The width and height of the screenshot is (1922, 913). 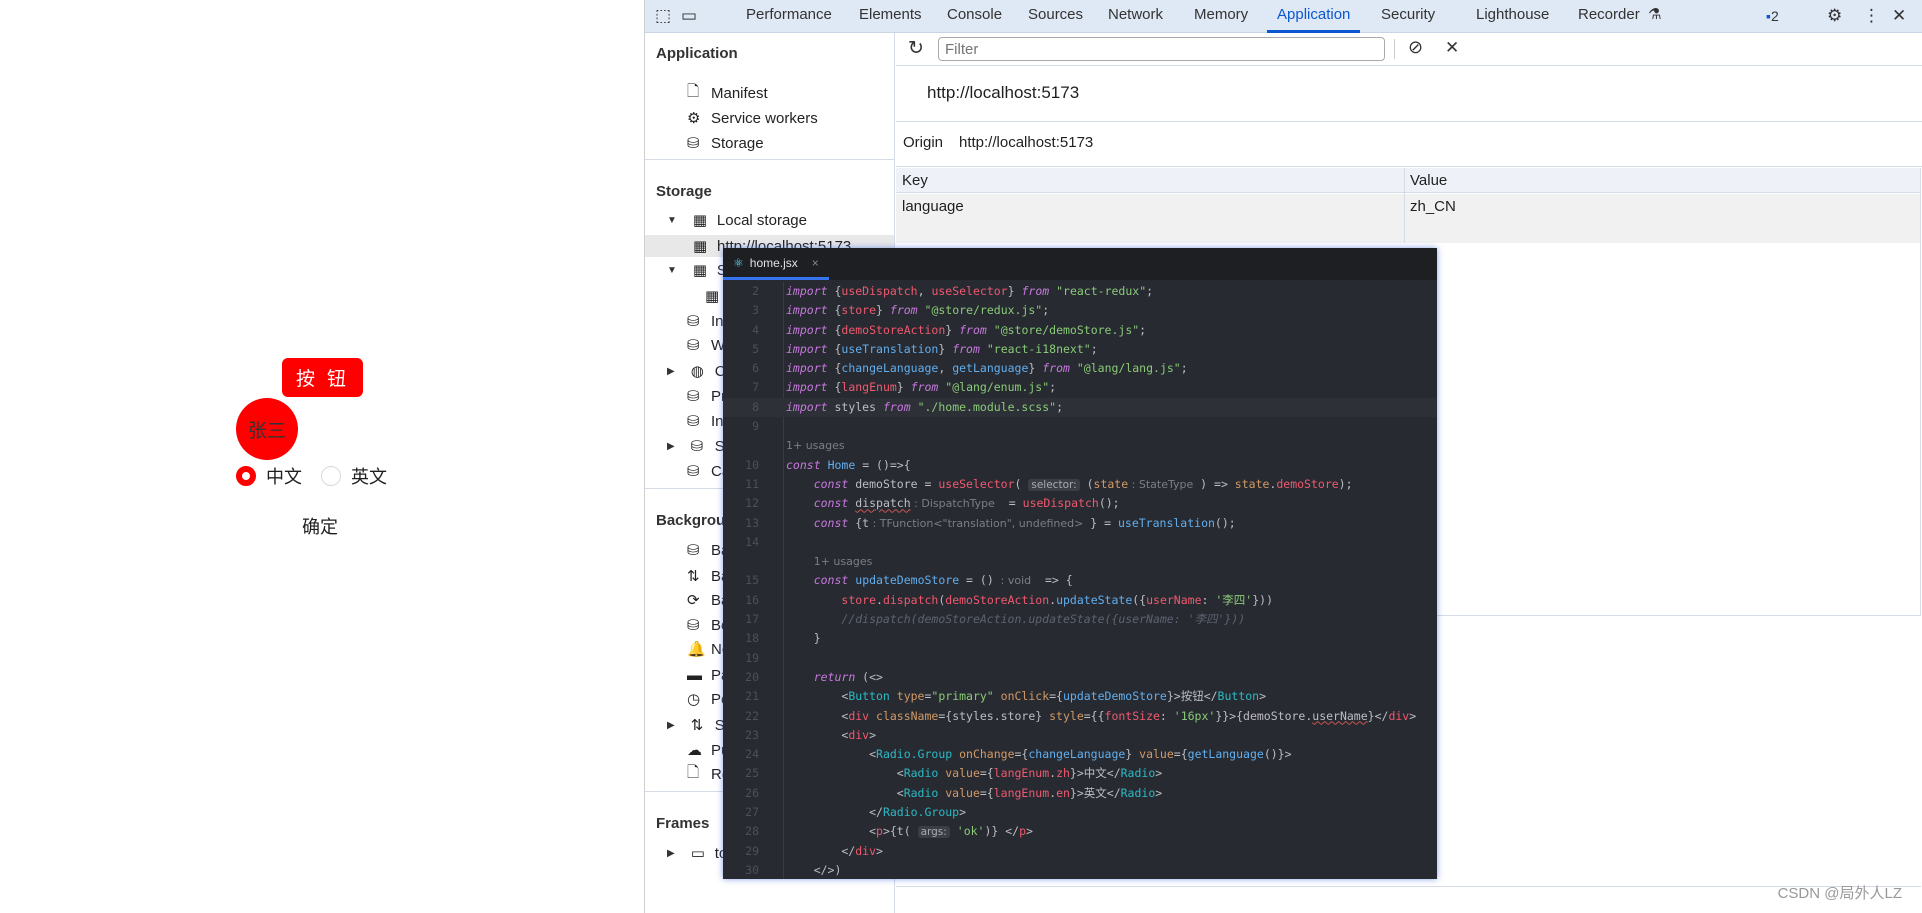 I want to click on refresh-icon: ↻, so click(x=916, y=48).